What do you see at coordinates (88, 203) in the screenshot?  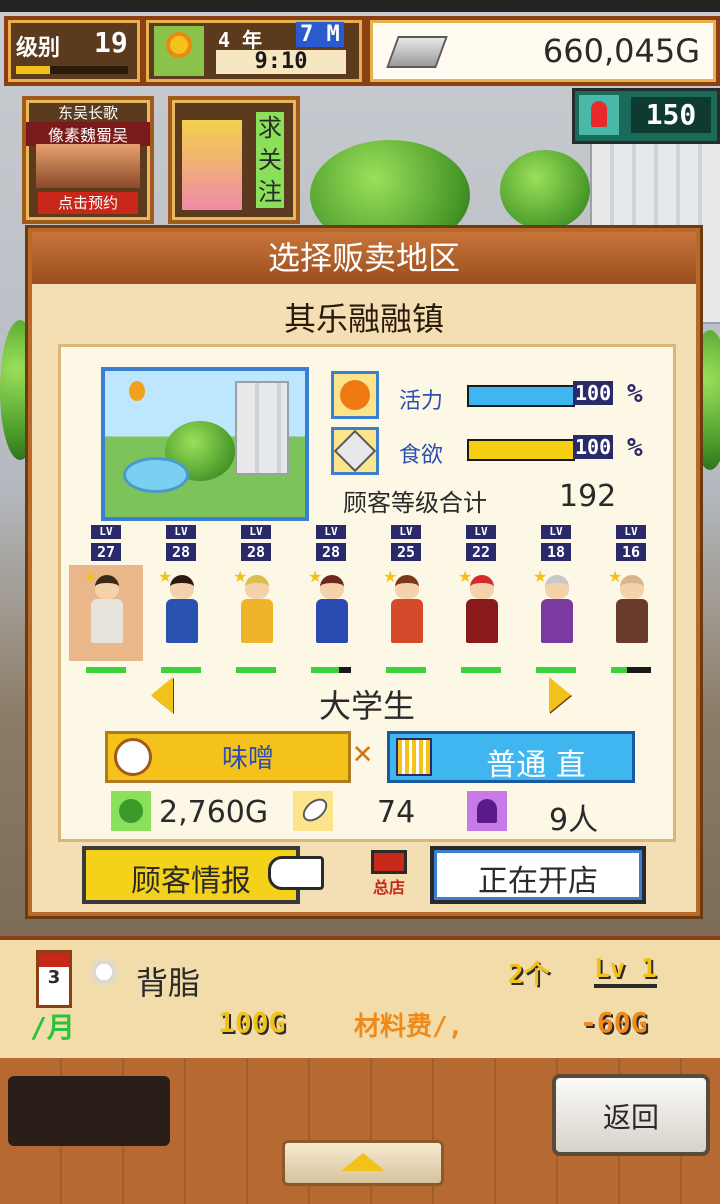 I see `ad-preorder-button: 点击预约` at bounding box center [88, 203].